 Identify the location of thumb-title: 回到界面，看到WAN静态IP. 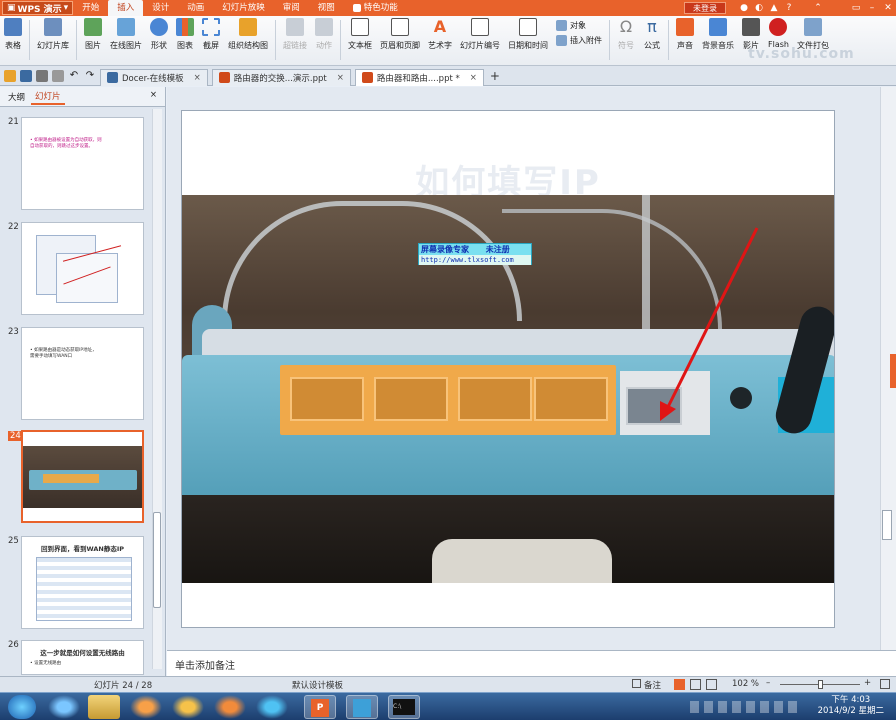
(82, 549).